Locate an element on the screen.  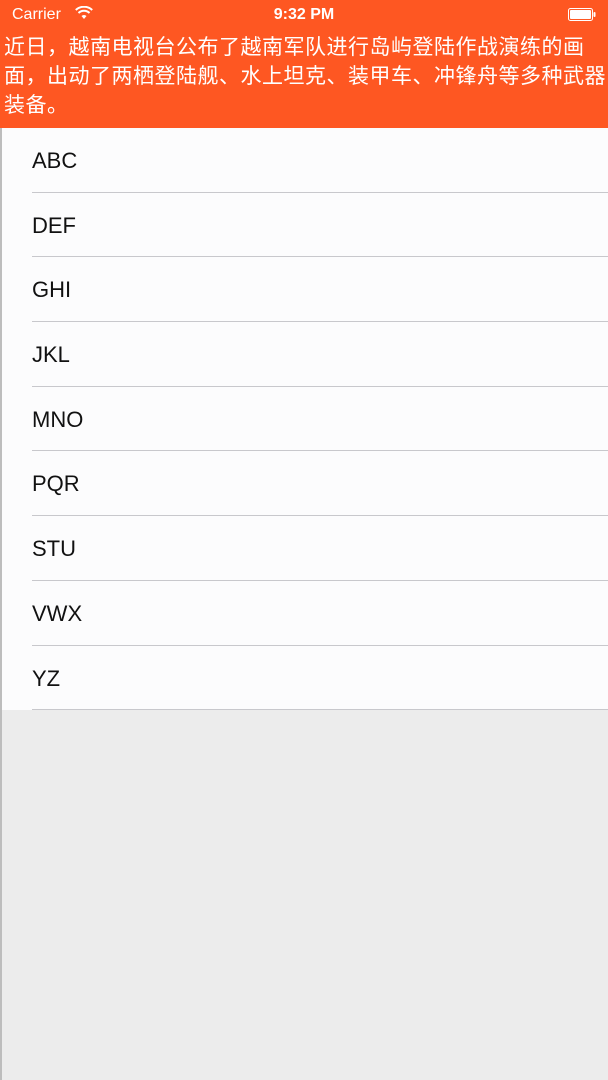
list-item: YZ is located at coordinates (304, 678).